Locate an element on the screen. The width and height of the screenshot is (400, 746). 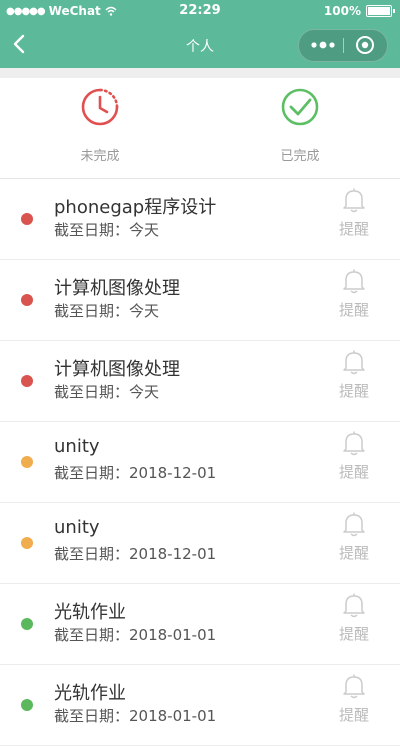
status-tabs: 未完成 已完成 is located at coordinates (200, 128).